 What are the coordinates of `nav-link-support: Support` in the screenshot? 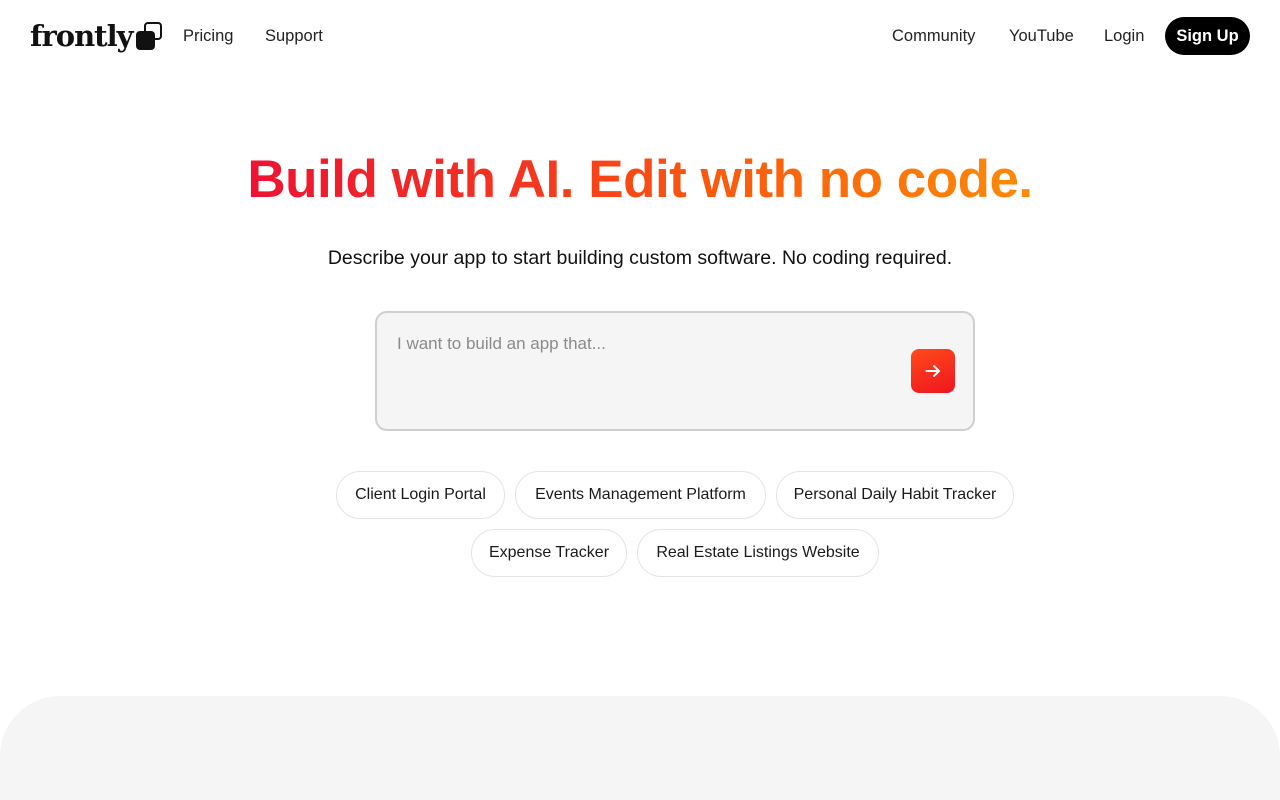 It's located at (294, 36).